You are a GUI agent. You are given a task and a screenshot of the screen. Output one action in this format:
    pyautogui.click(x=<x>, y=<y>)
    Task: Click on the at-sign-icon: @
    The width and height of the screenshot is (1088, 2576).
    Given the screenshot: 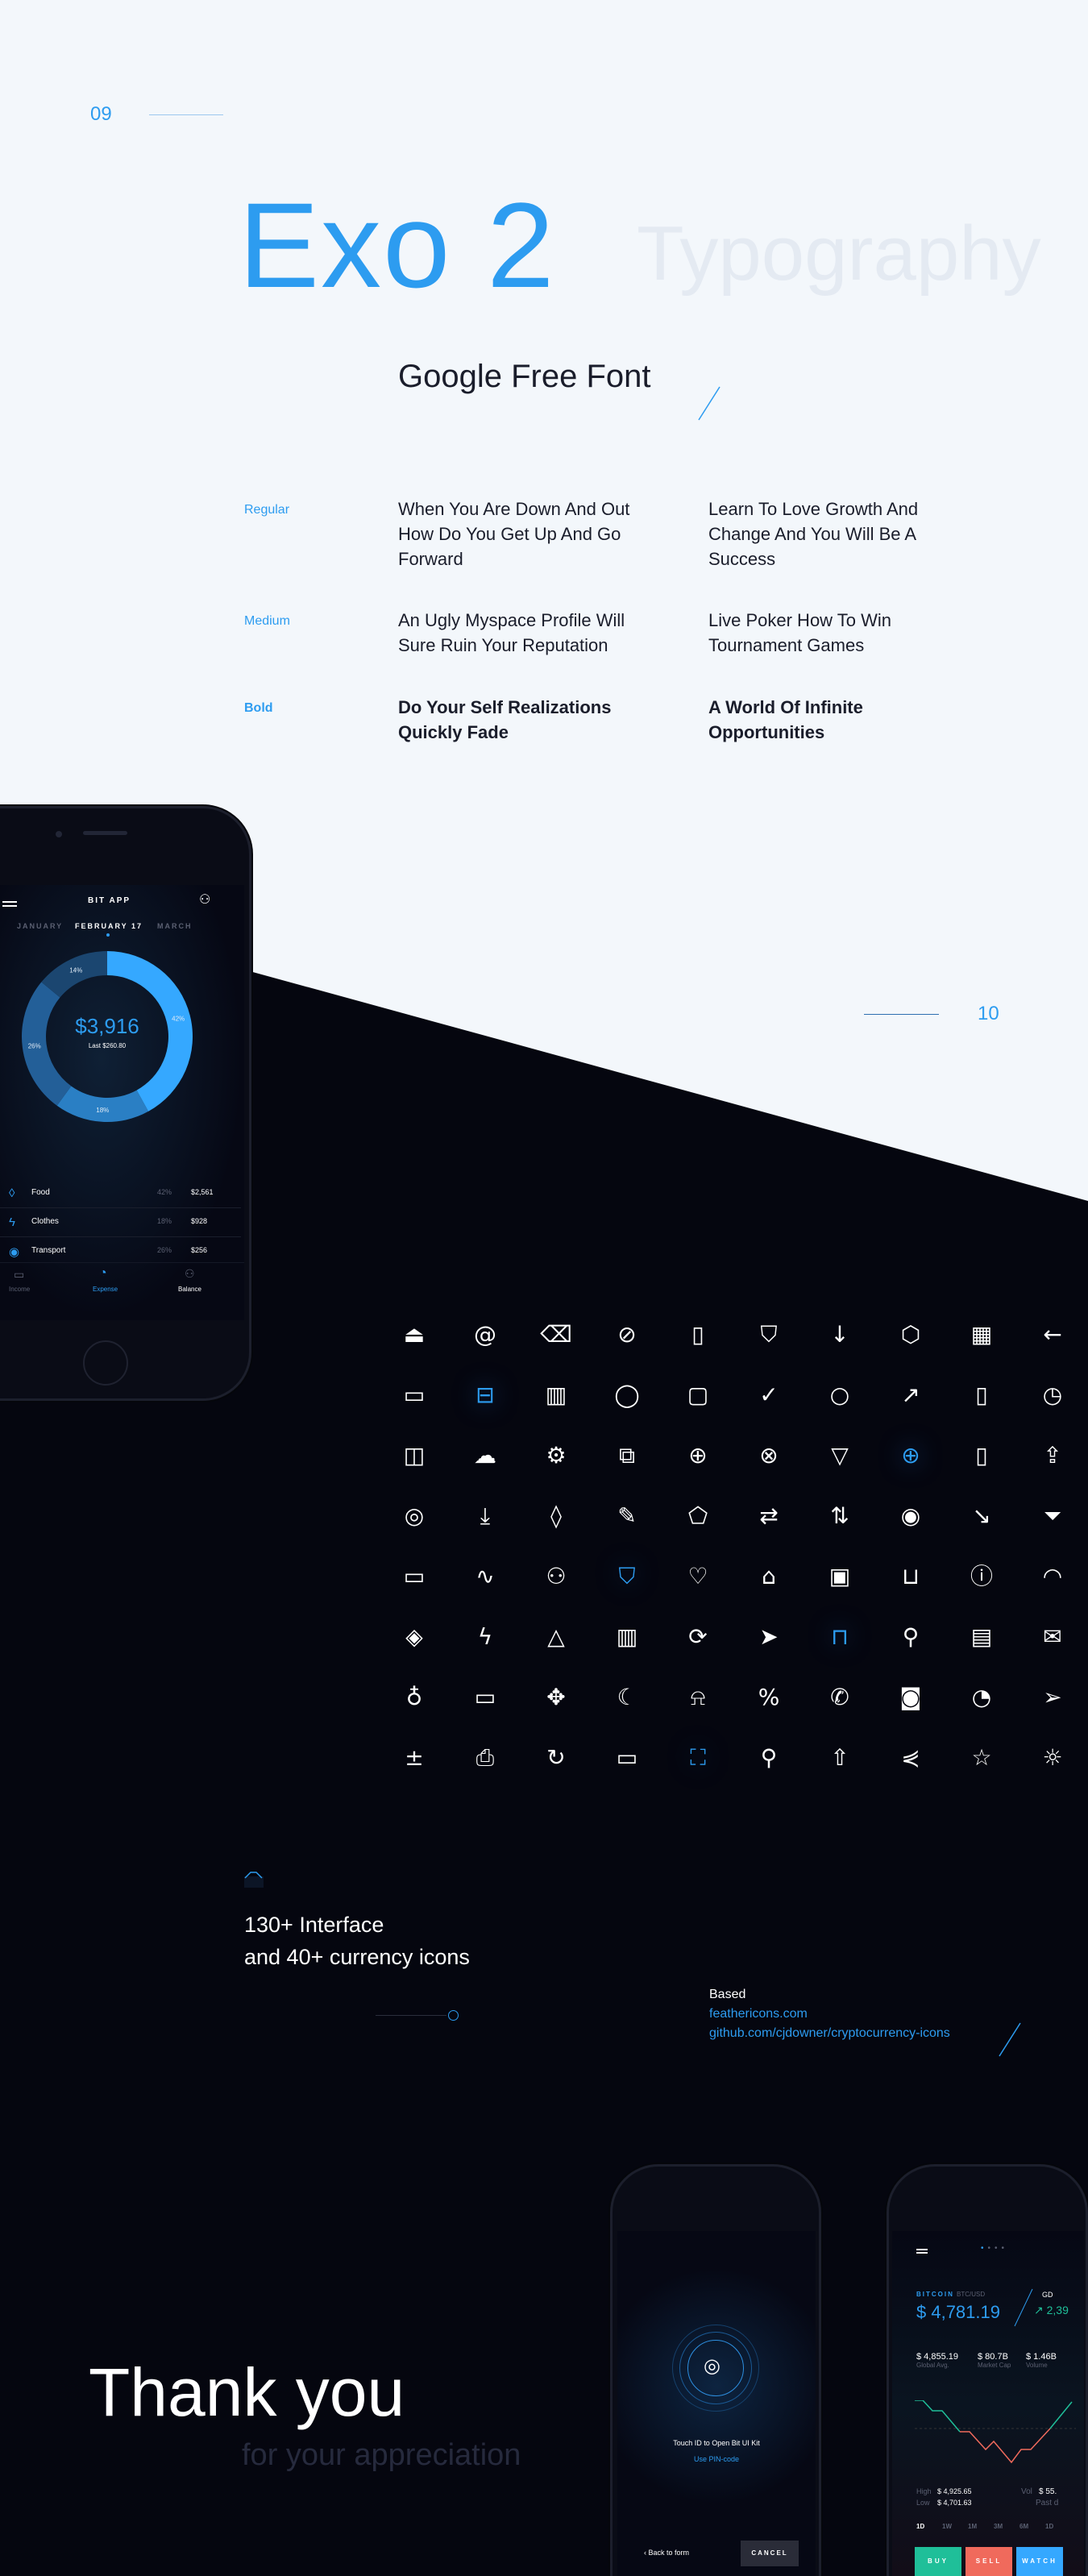 What is the action you would take?
    pyautogui.click(x=485, y=1335)
    